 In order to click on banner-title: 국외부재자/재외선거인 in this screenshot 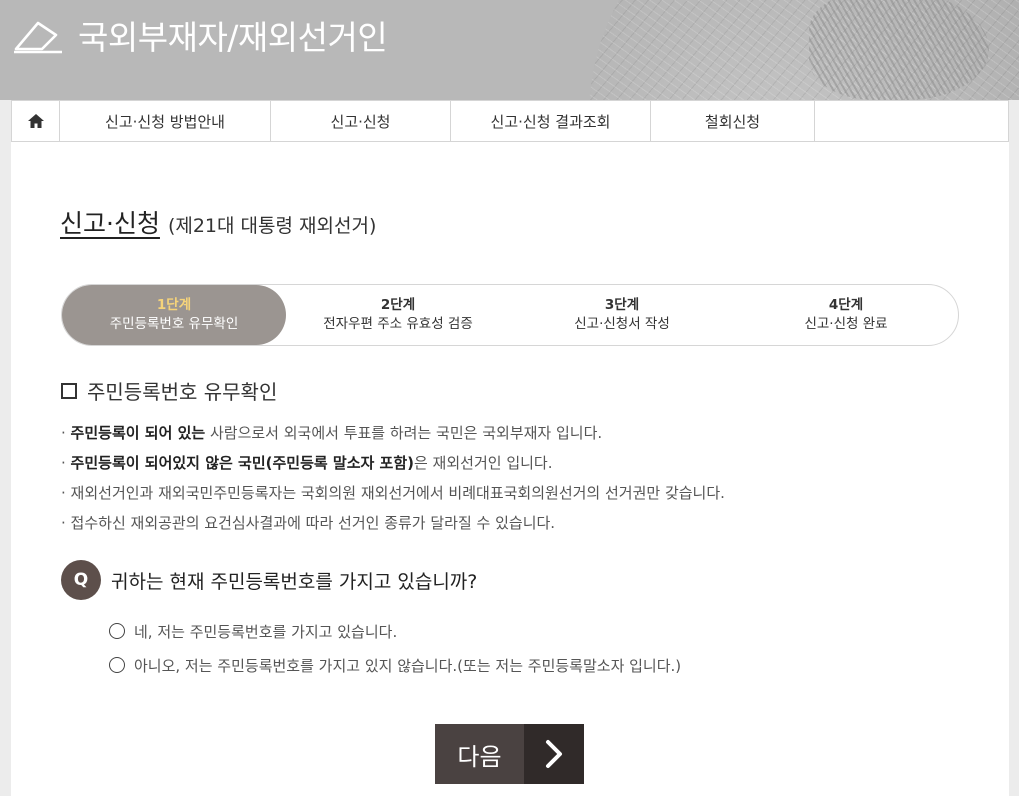, I will do `click(200, 35)`.